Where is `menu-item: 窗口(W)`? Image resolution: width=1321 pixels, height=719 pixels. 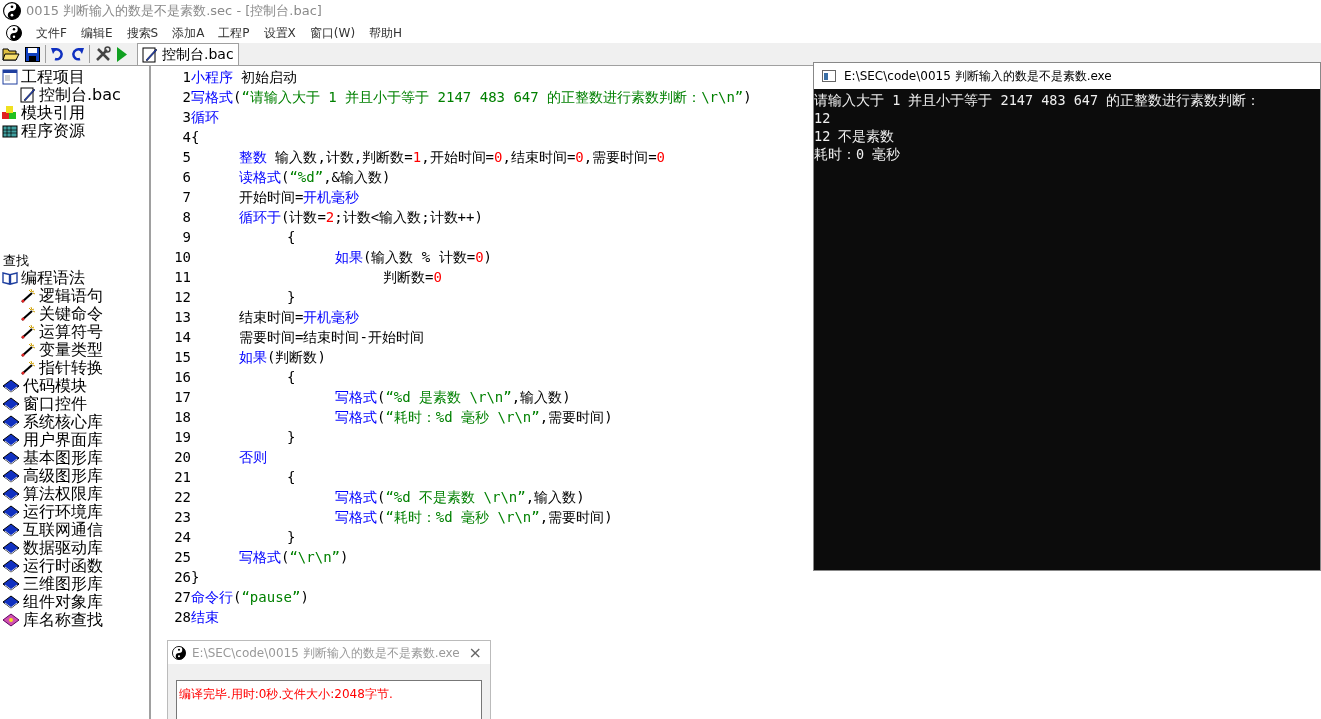
menu-item: 窗口(W) is located at coordinates (332, 32).